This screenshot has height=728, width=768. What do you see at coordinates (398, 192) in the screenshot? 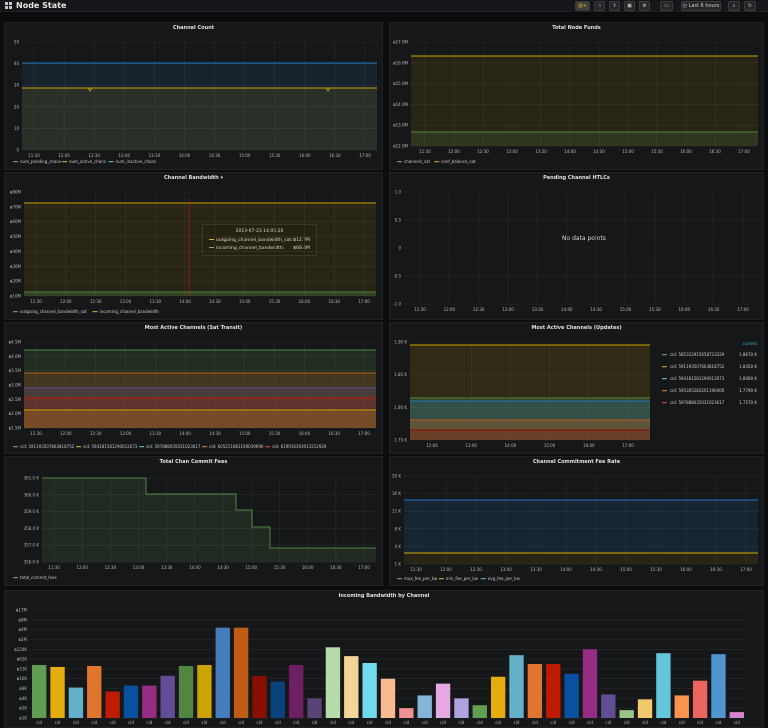
I see `y-tick-label: 1.0` at bounding box center [398, 192].